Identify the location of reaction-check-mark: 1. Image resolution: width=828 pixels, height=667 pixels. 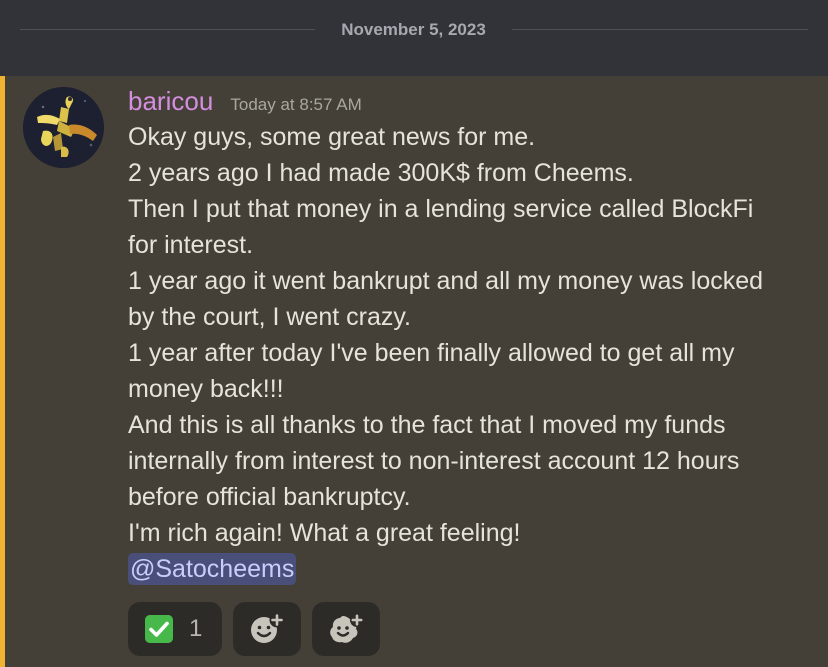
(175, 629).